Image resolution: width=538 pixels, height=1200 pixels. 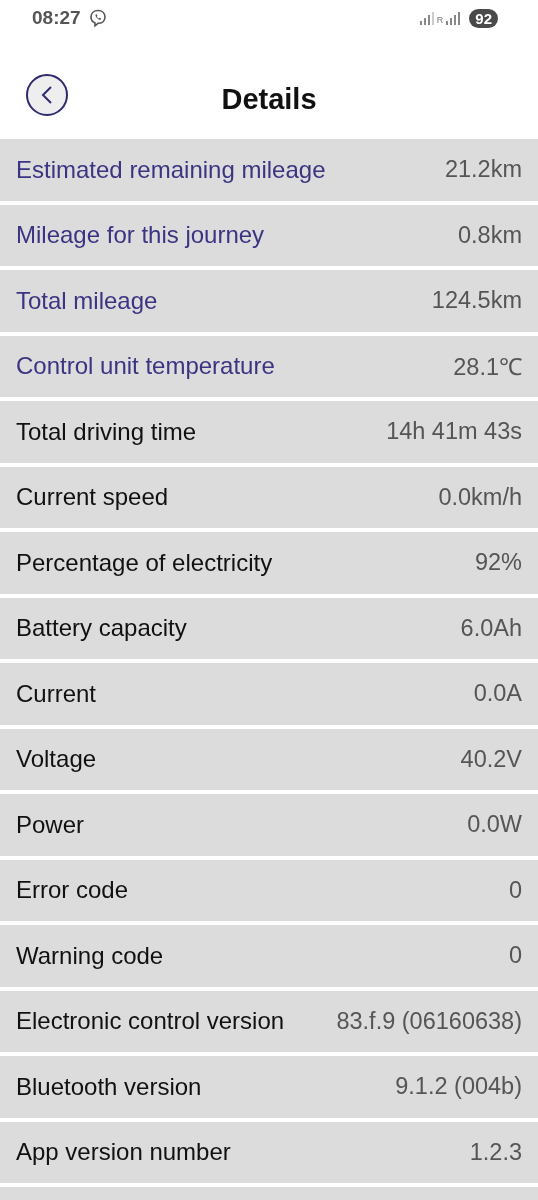 I want to click on detail-label: Voltage, so click(x=56, y=759).